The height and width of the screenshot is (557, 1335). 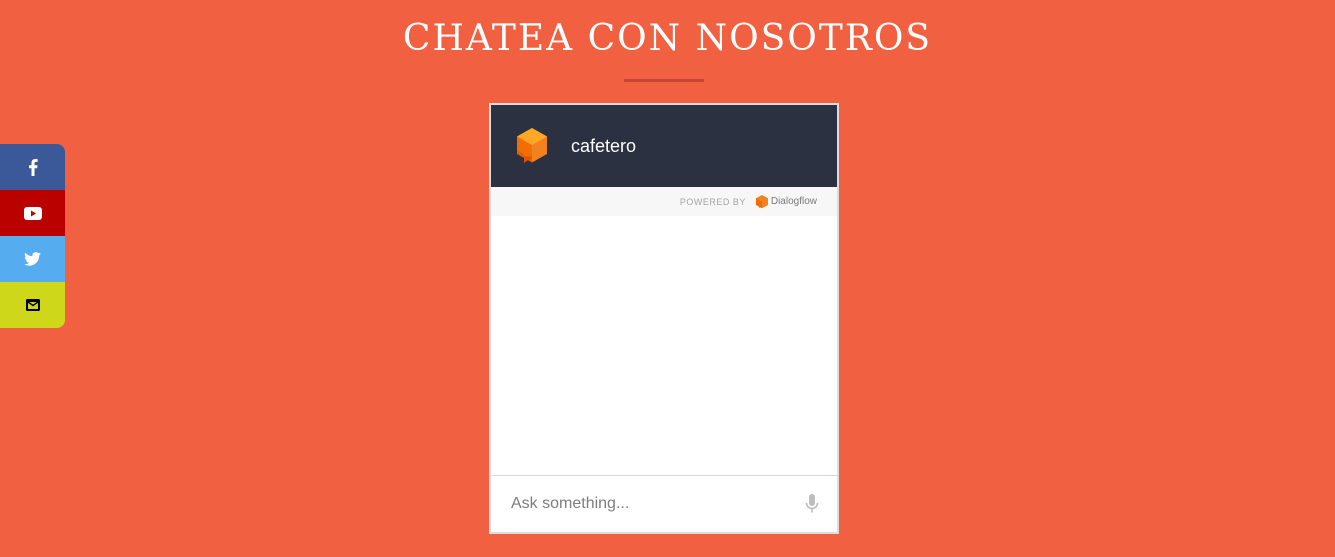 I want to click on envelope-icon, so click(x=32, y=305).